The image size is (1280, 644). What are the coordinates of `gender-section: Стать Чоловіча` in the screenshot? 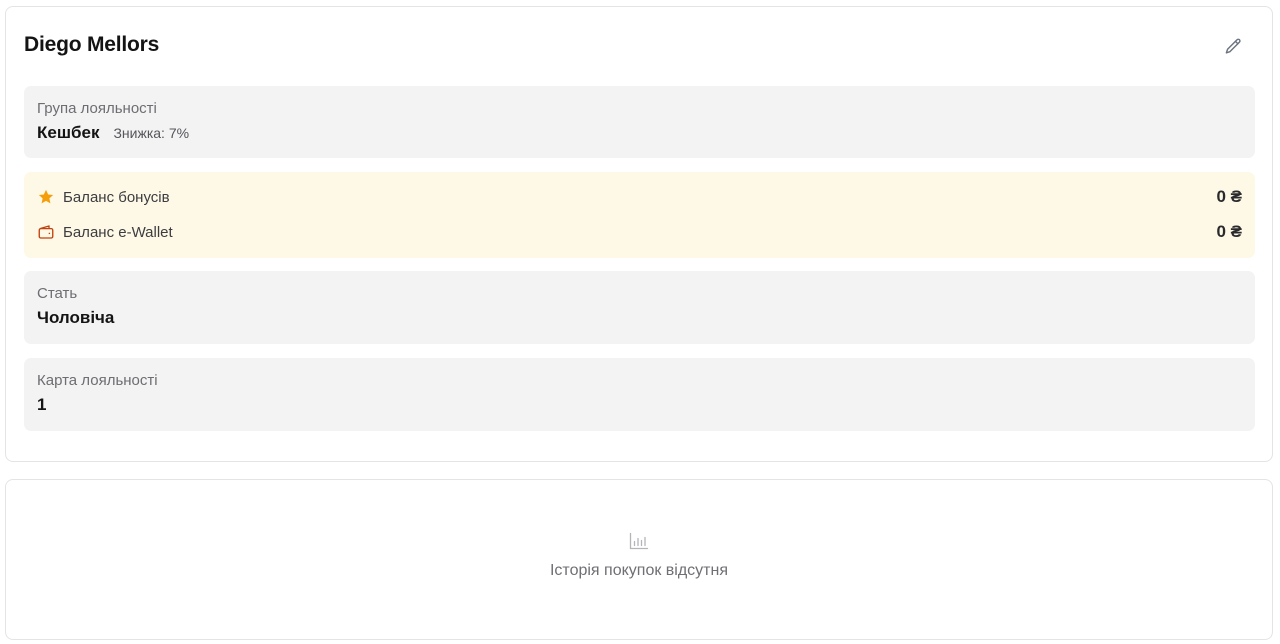 It's located at (639, 307).